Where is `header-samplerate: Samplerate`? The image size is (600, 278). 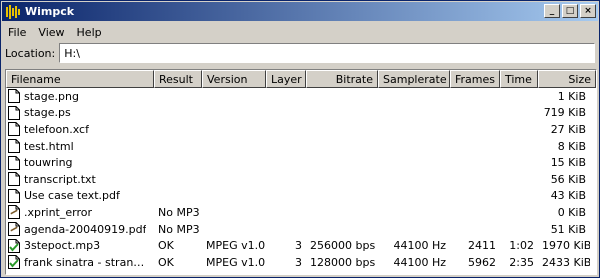
header-samplerate: Samplerate is located at coordinates (414, 79).